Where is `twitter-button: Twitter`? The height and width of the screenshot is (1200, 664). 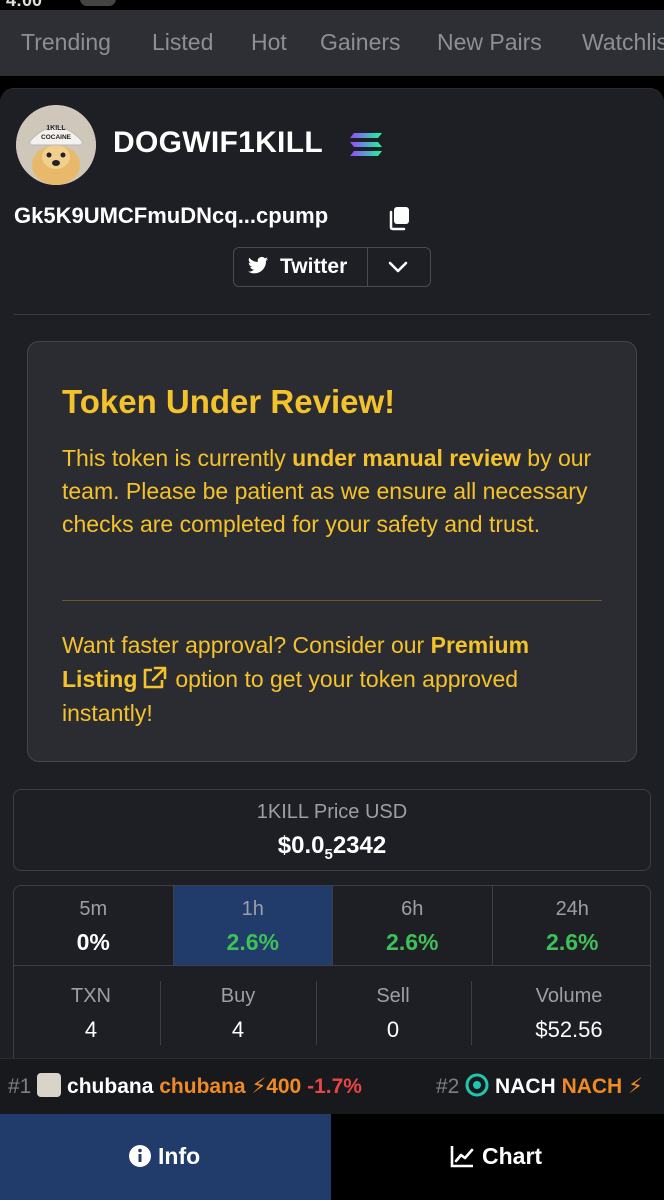 twitter-button: Twitter is located at coordinates (301, 267).